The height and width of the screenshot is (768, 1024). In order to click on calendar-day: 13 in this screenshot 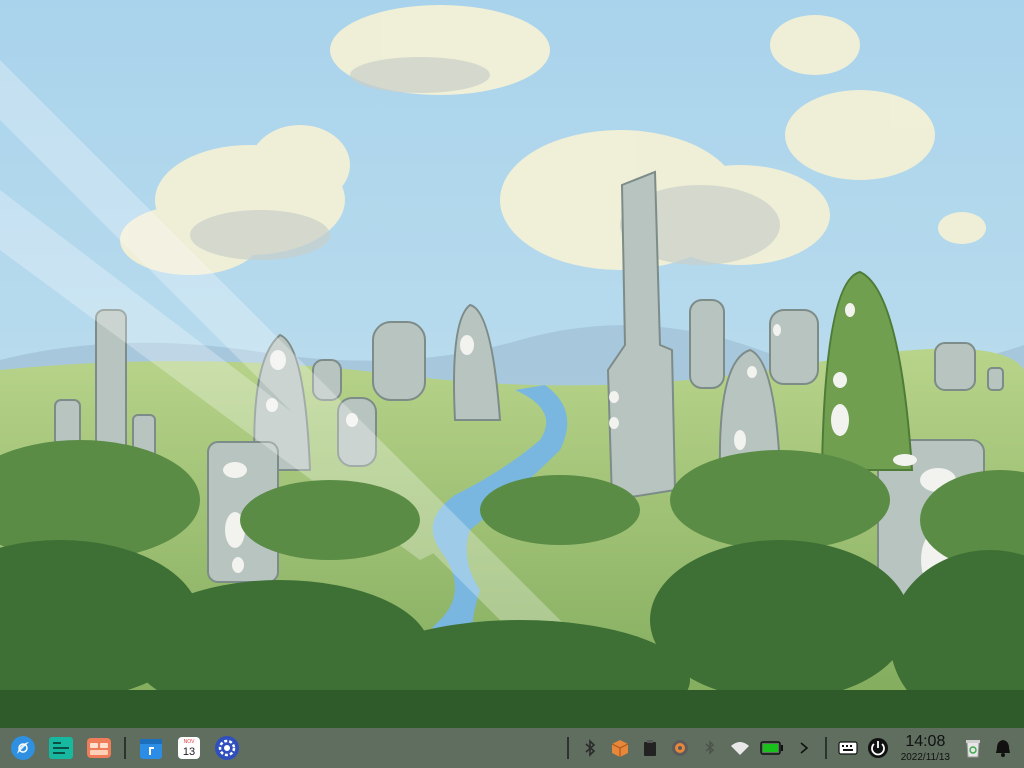, I will do `click(189, 752)`.